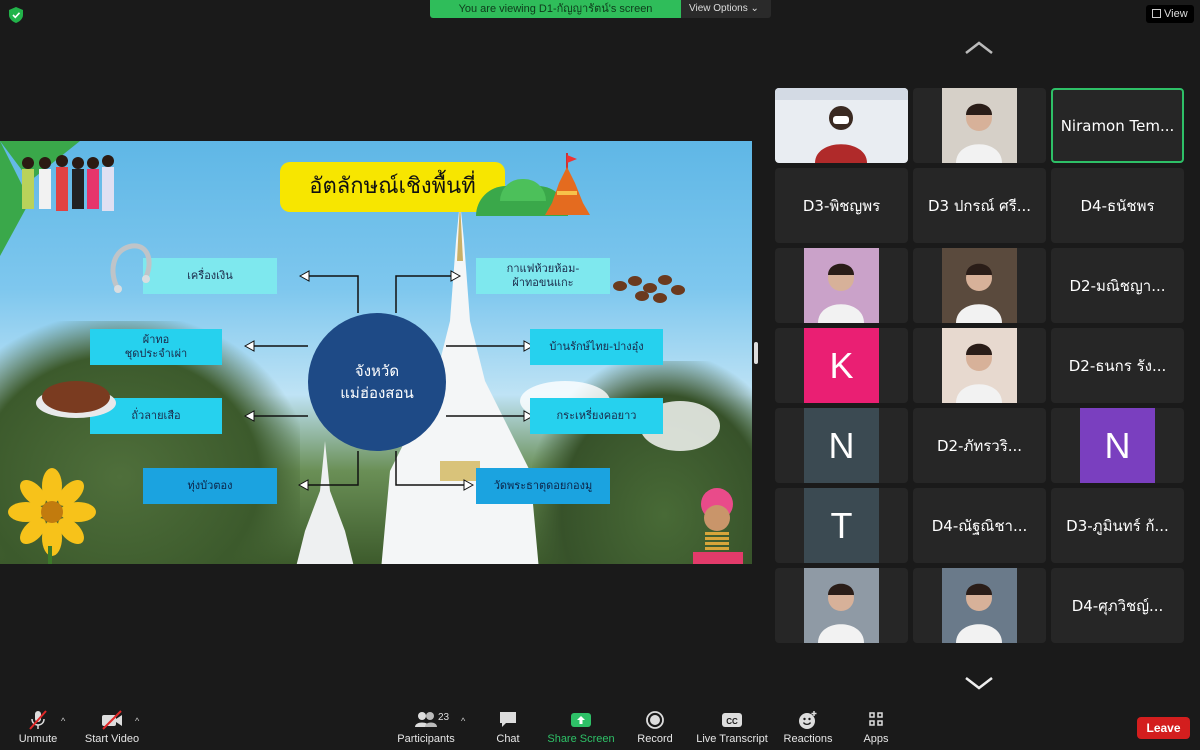  What do you see at coordinates (112, 739) in the screenshot?
I see `start-video-label: Start Video` at bounding box center [112, 739].